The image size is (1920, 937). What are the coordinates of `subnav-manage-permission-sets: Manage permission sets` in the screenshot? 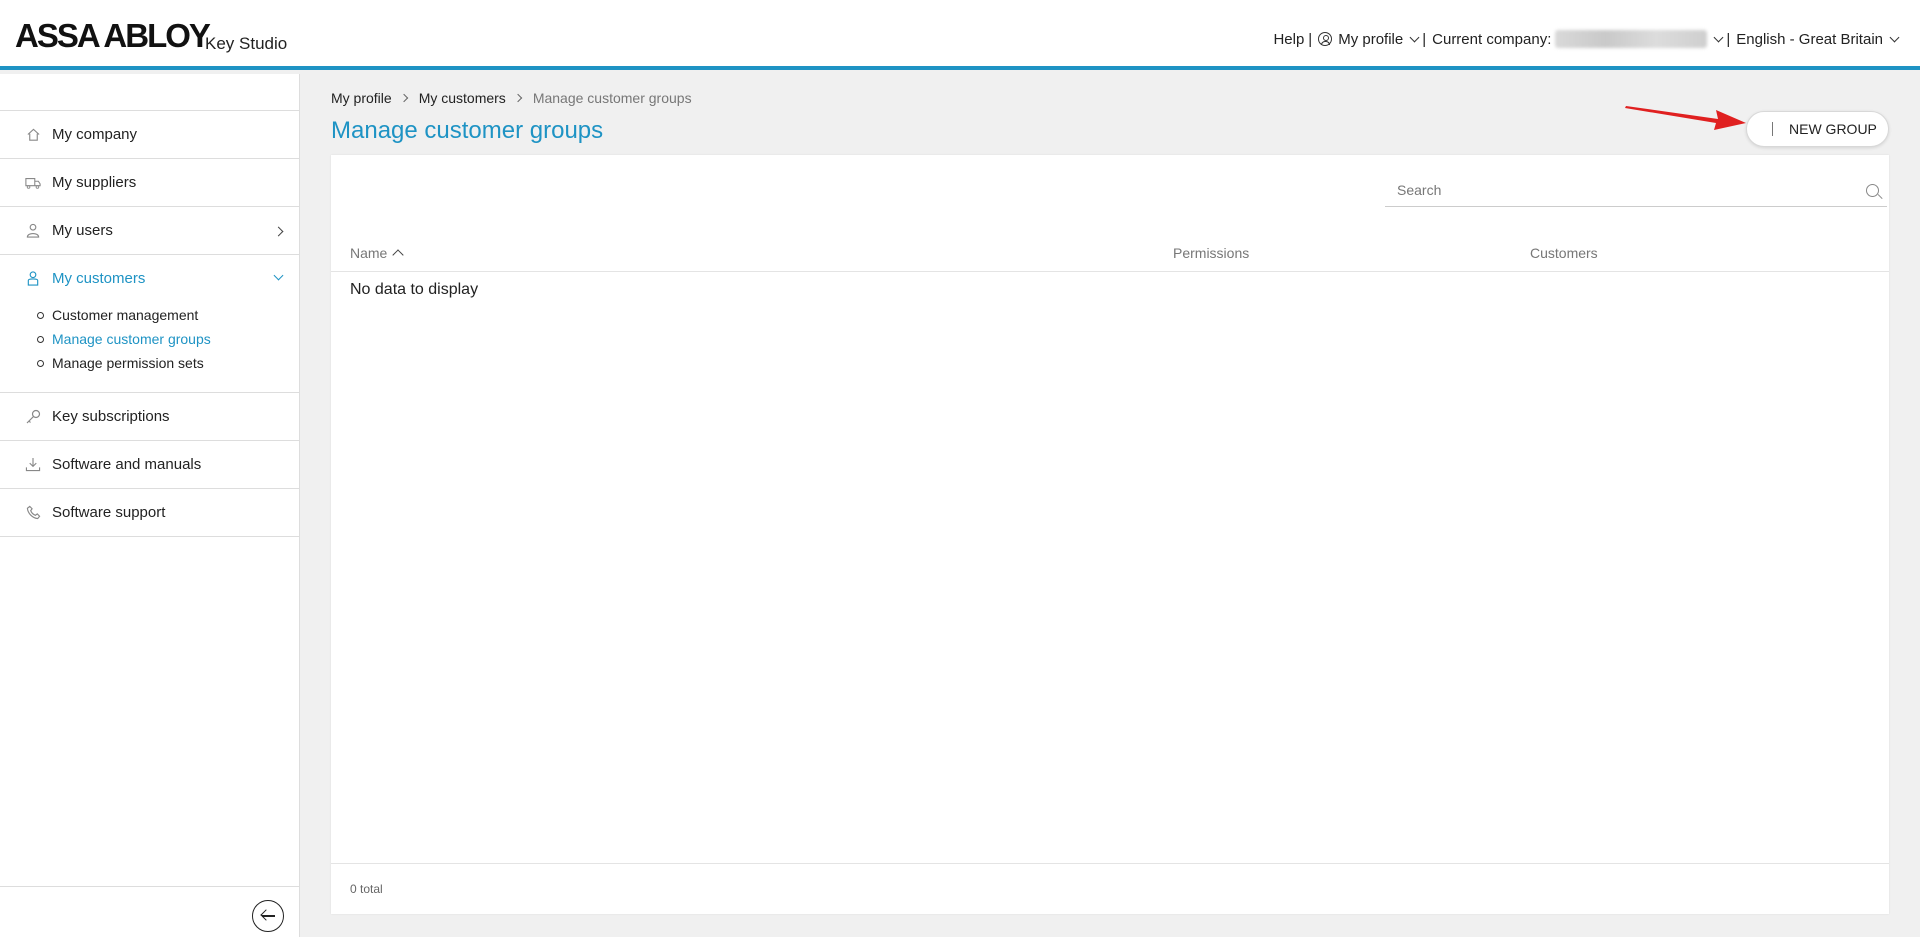 It's located at (124, 363).